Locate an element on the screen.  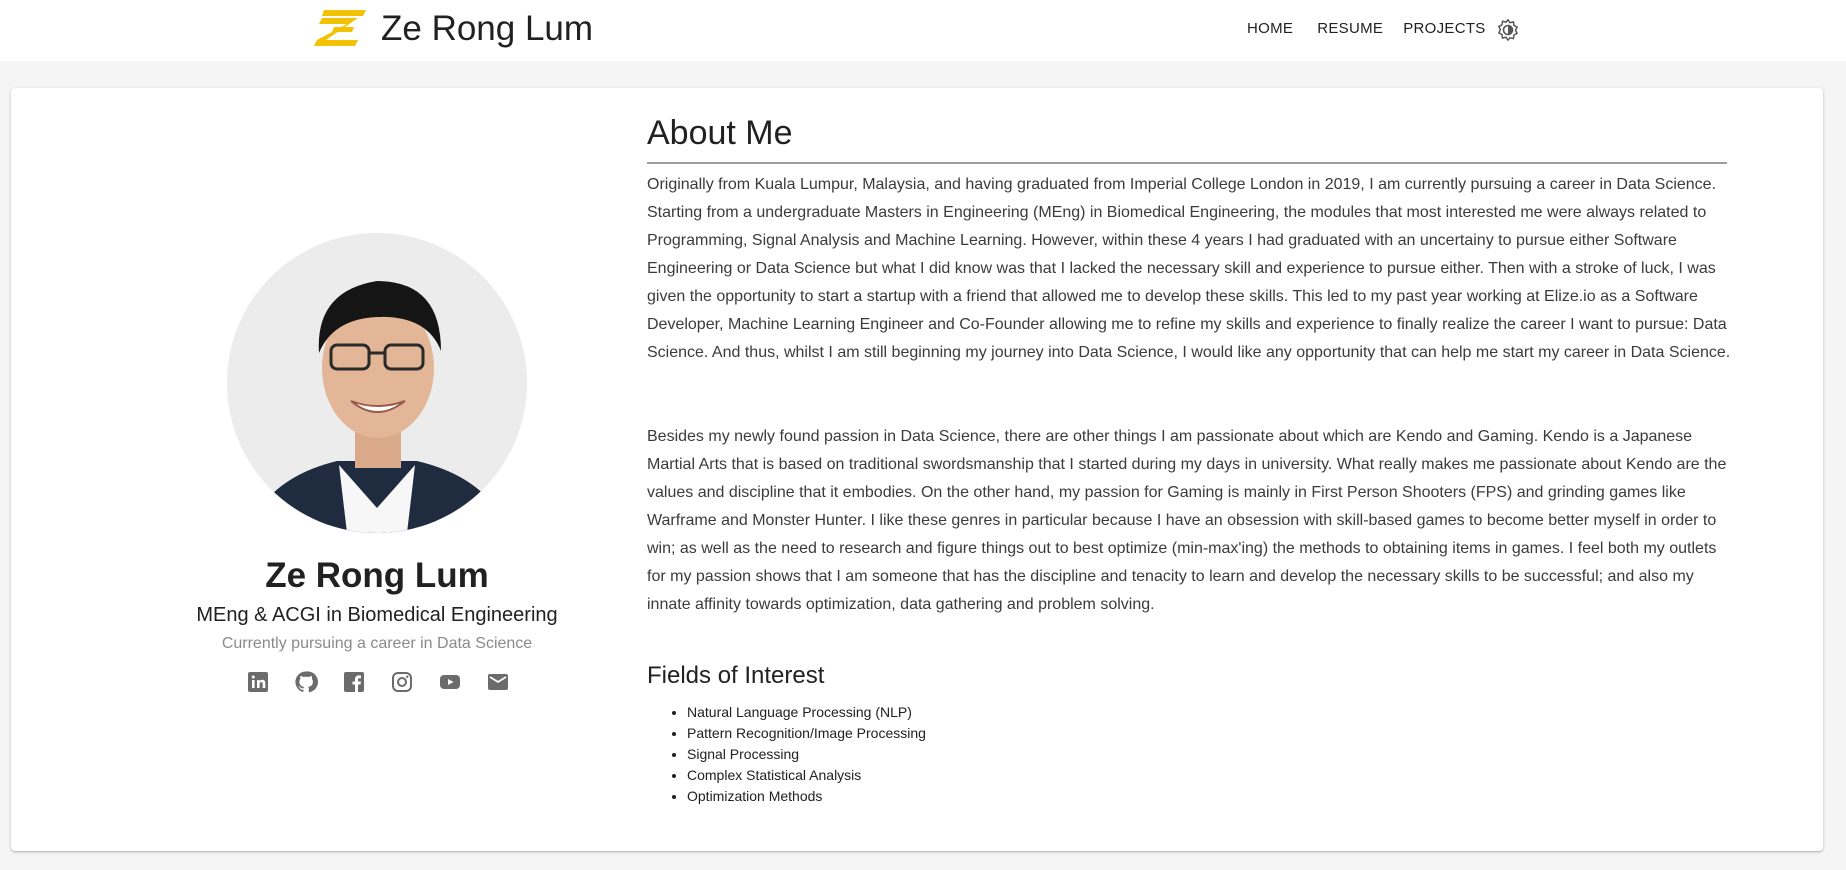
section-divider is located at coordinates (1187, 163).